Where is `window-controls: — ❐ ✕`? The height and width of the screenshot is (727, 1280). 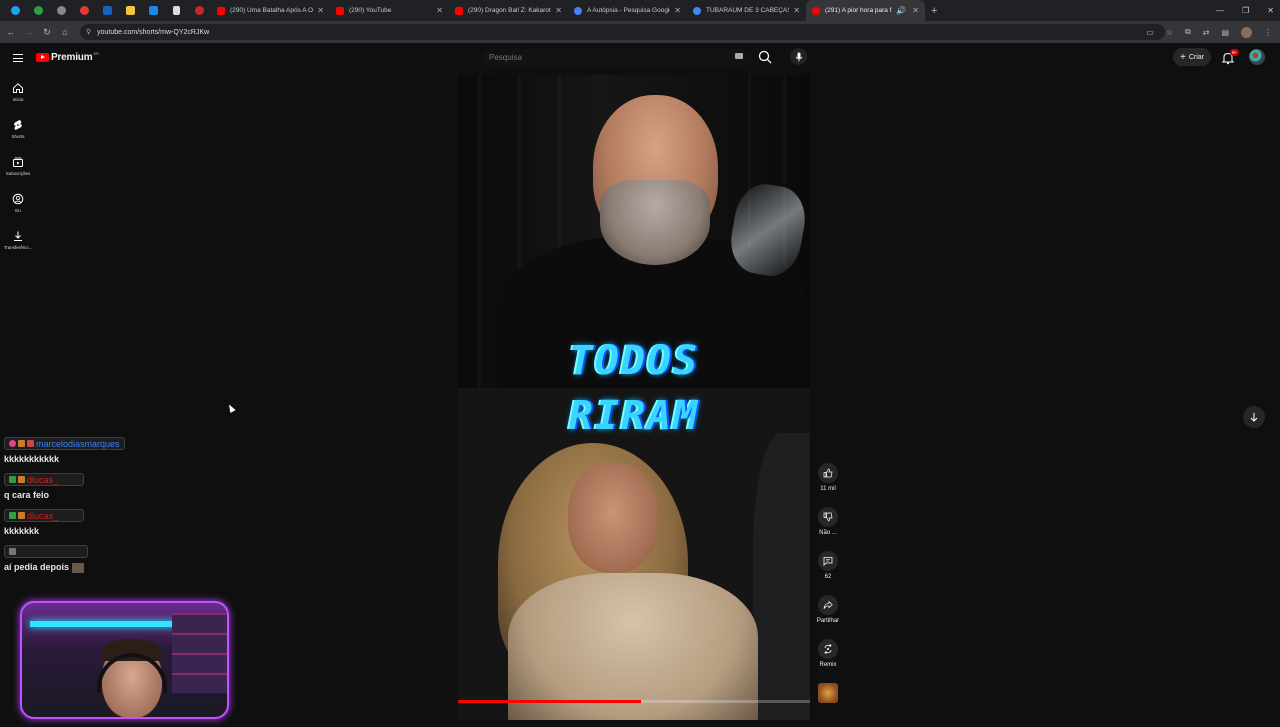 window-controls: — ❐ ✕ is located at coordinates (1245, 10).